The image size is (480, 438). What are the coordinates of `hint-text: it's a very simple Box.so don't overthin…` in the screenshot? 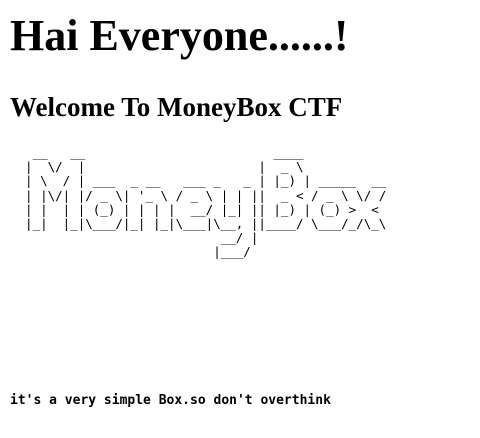 It's located at (170, 400).